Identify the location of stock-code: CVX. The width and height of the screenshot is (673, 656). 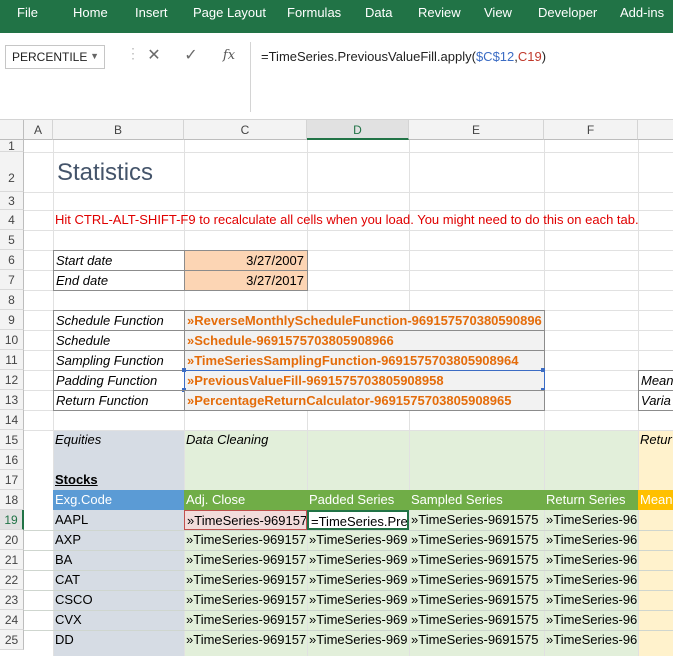
(118, 620).